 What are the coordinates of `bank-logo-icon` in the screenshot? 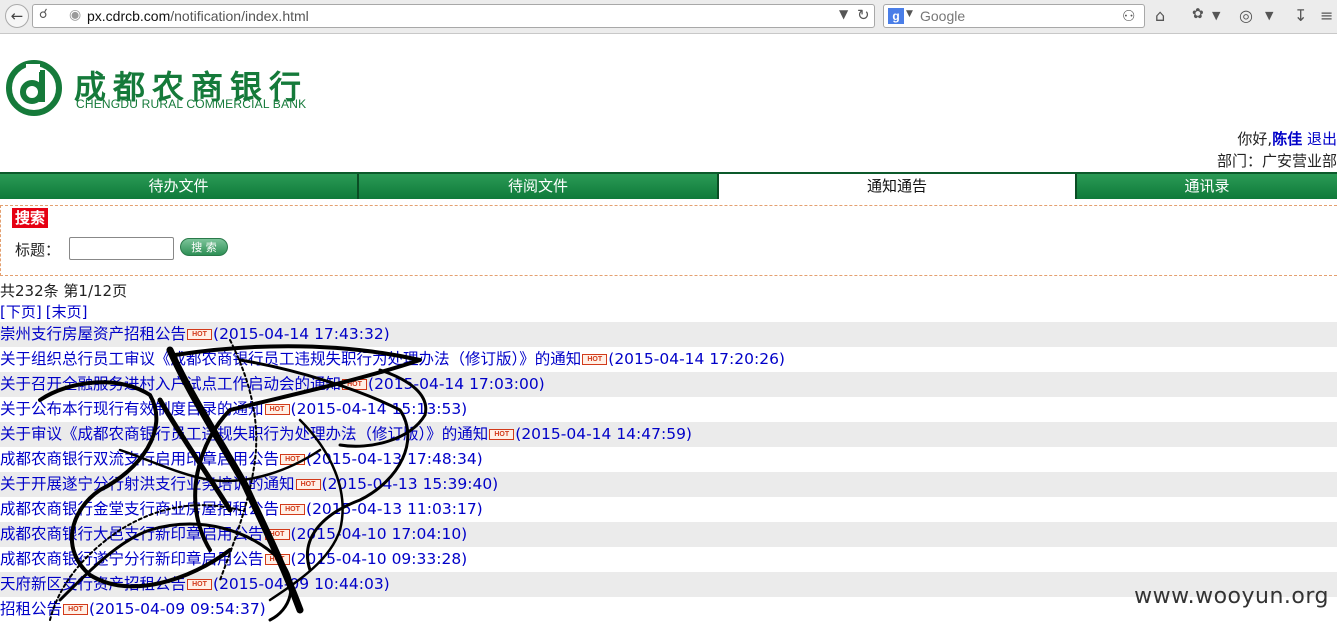 It's located at (34, 88).